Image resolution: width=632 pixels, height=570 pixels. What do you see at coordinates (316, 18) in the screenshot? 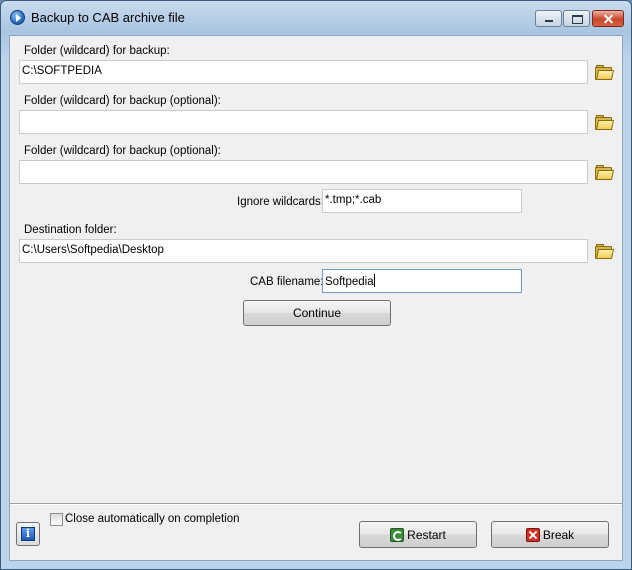
I see `title-bar: Backup to CAB archive file` at bounding box center [316, 18].